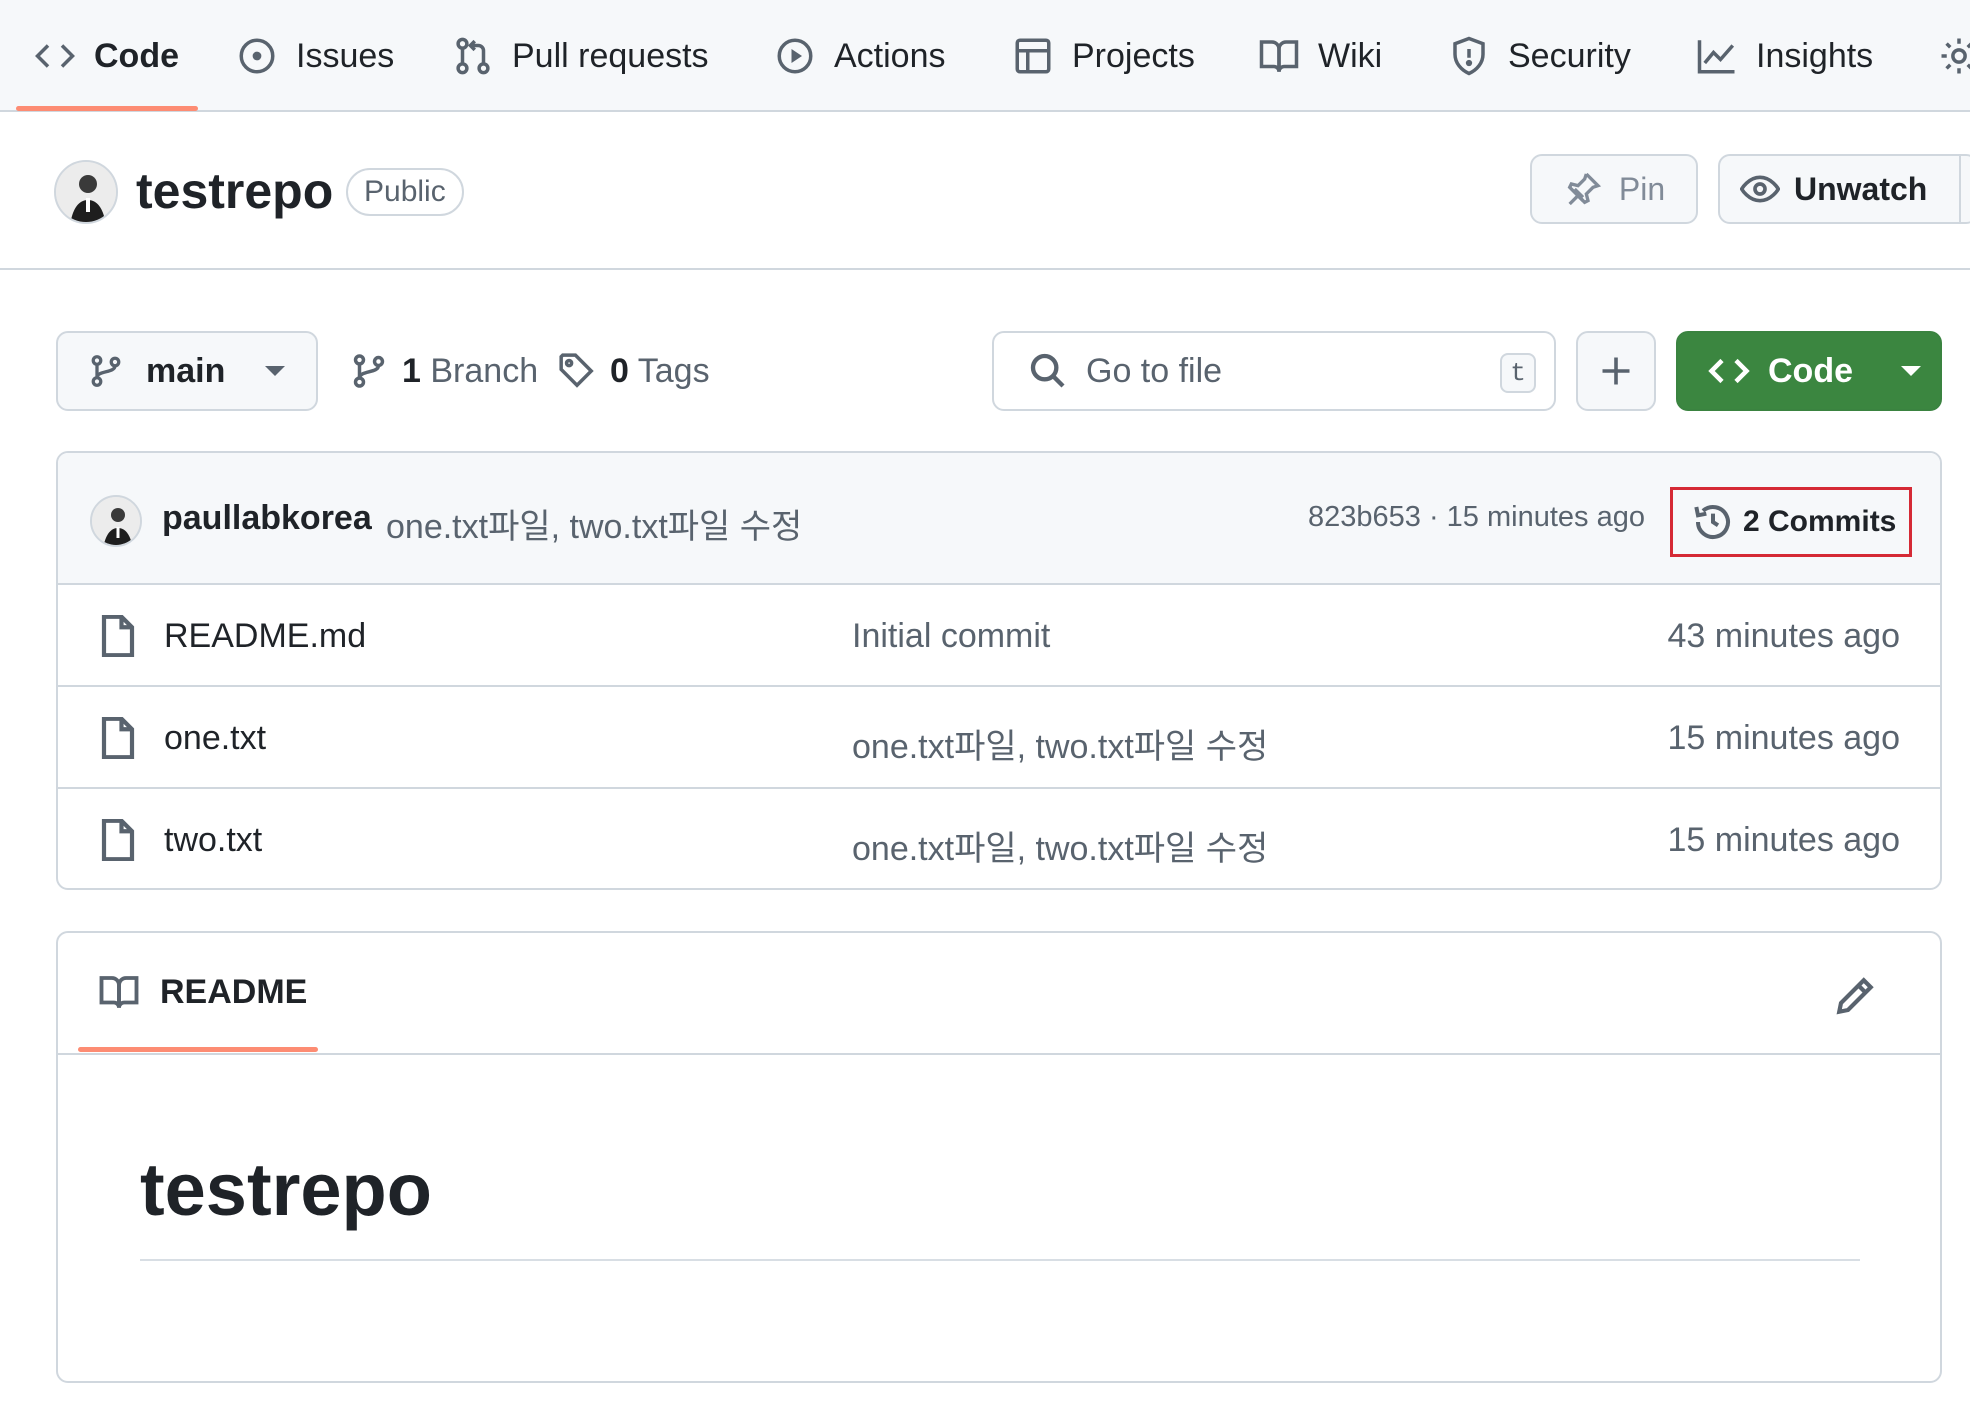  Describe the element at coordinates (1717, 56) in the screenshot. I see `graph-icon` at that location.